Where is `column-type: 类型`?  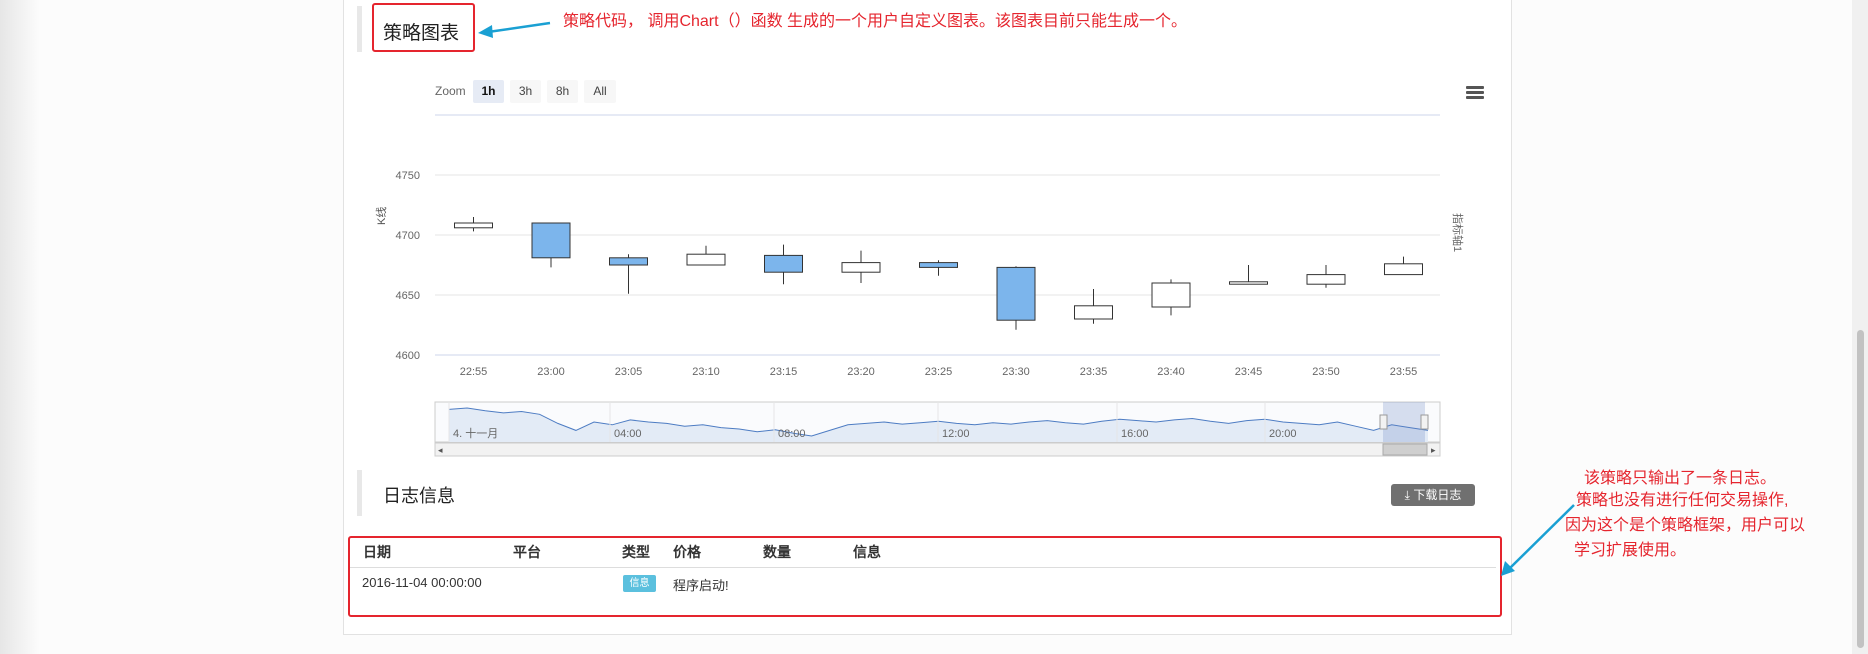 column-type: 类型 is located at coordinates (636, 552).